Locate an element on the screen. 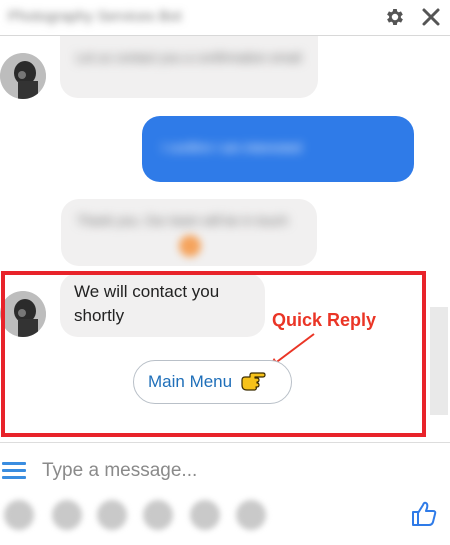 This screenshot has height=545, width=450. menu-icon is located at coordinates (14, 470).